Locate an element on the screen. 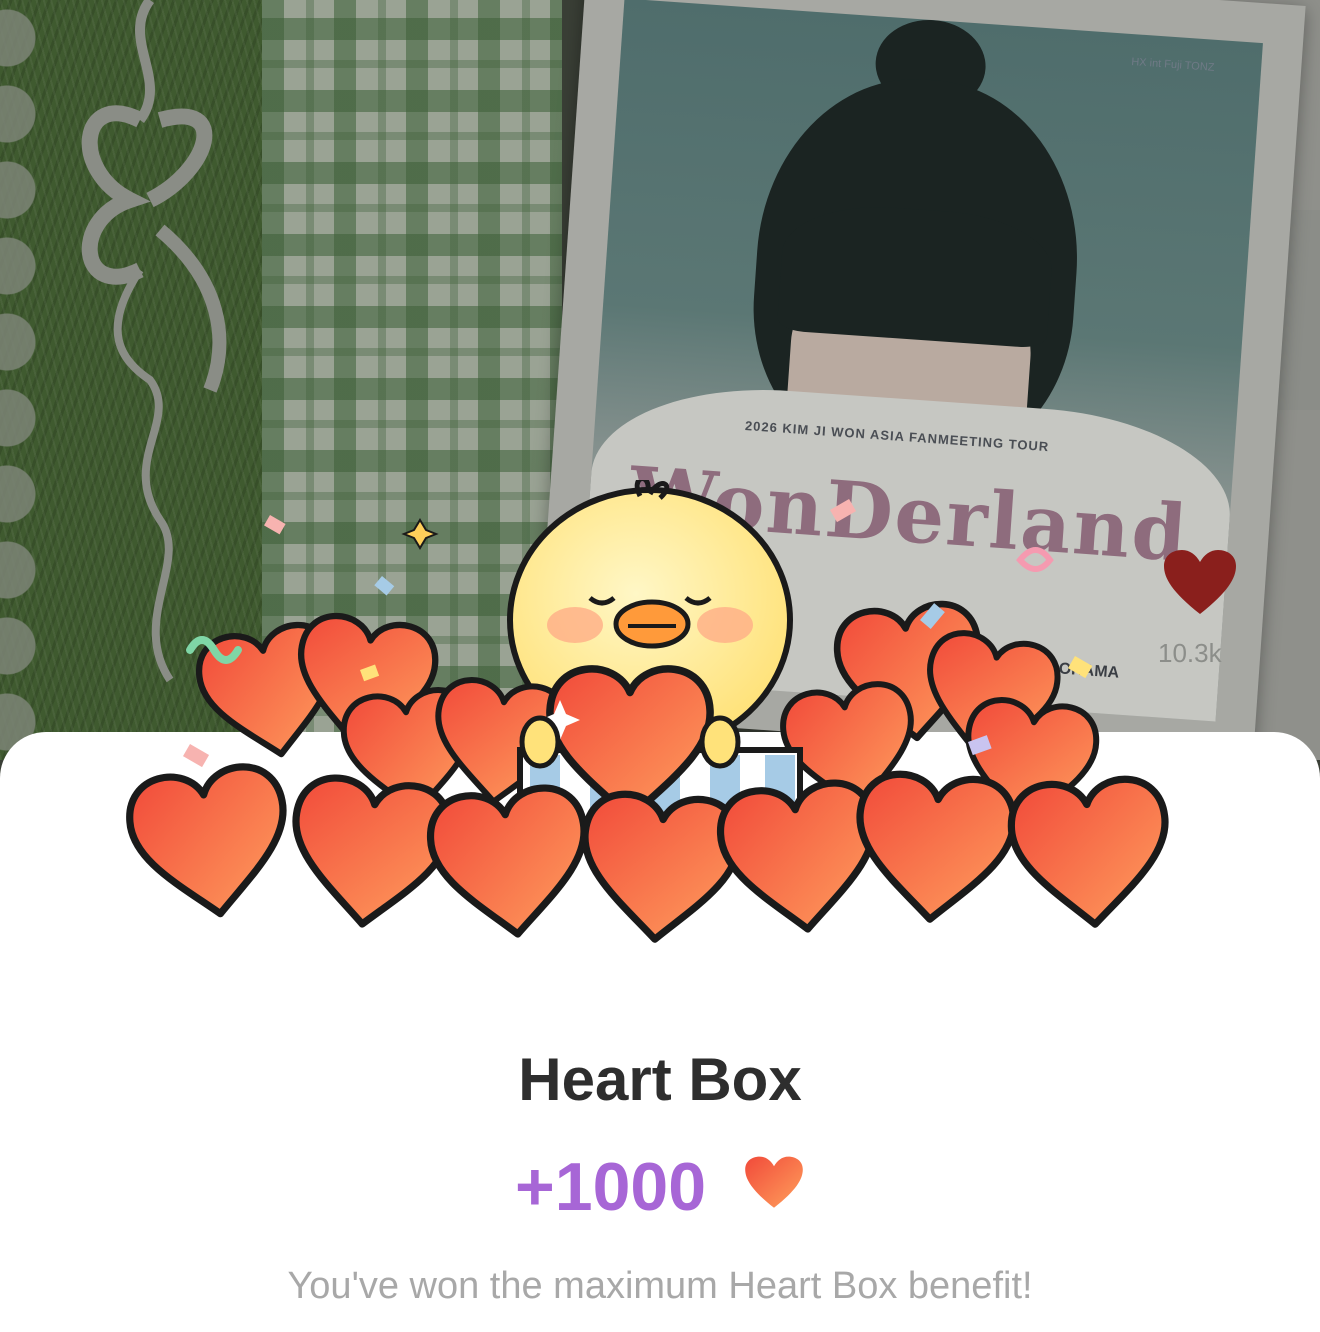 Image resolution: width=1320 pixels, height=1332 pixels. reward-amount-row: +1000 is located at coordinates (660, 1189).